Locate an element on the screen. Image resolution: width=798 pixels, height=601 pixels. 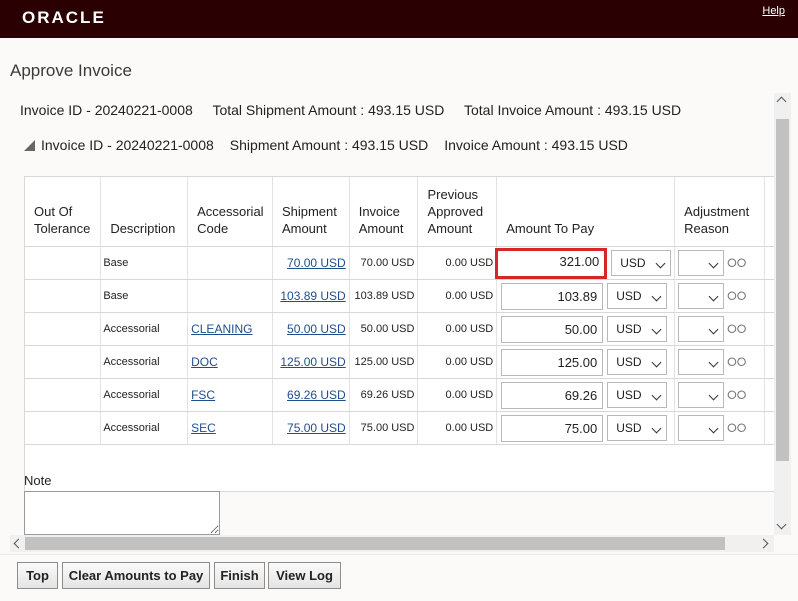
shipment-amount-link: 103.89 USD is located at coordinates (312, 296).